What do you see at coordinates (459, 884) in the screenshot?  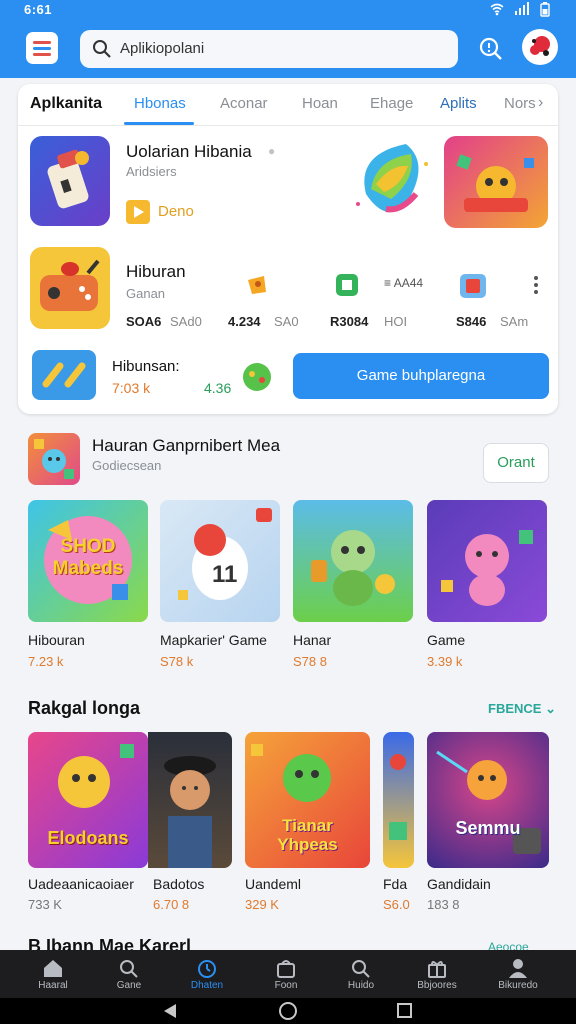 I see `feature-name: Gandidain` at bounding box center [459, 884].